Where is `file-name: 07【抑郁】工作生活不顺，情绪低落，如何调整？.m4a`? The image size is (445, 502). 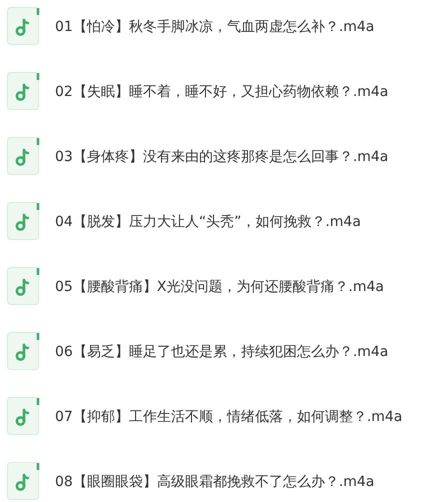
file-name: 07【抑郁】工作生活不顺，情绪低落，如何调整？.m4a is located at coordinates (228, 417).